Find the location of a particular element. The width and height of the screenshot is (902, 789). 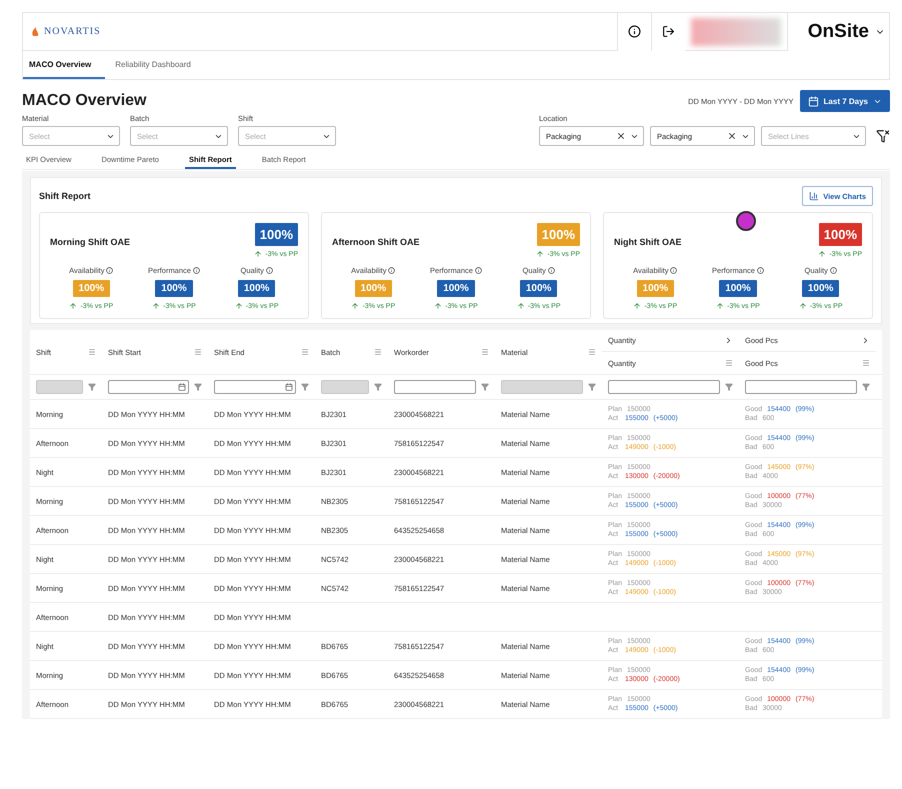

assistant-icon is located at coordinates (746, 221).